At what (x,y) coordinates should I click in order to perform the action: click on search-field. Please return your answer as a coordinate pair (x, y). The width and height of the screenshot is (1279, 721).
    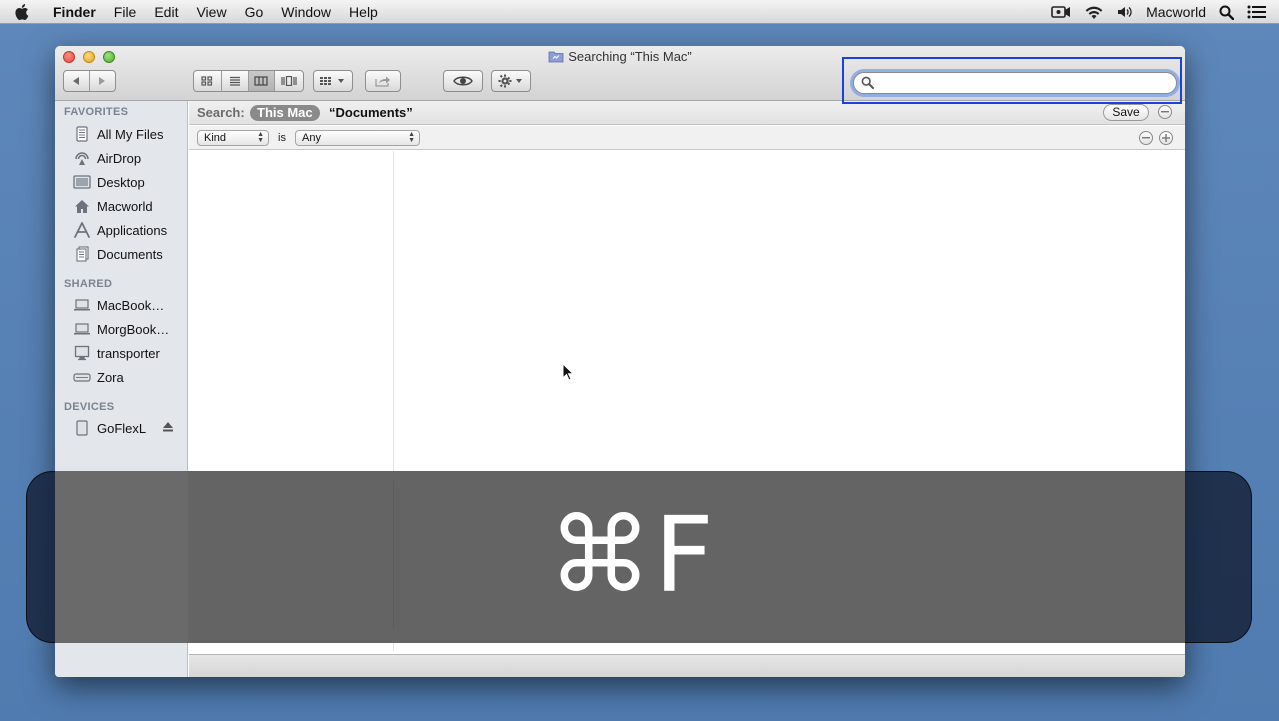
    Looking at the image, I should click on (1015, 83).